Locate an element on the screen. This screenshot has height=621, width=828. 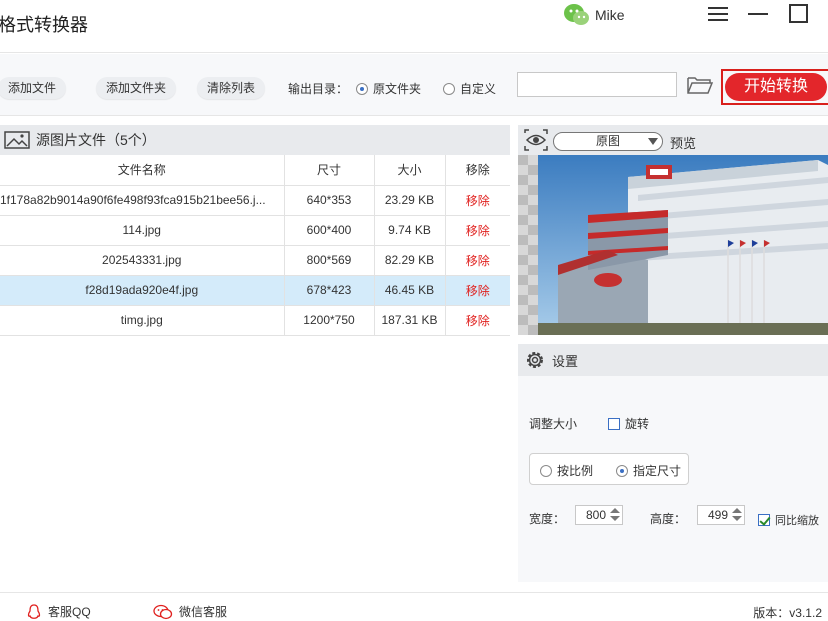
qq-support-link: 客服QQ is located at coordinates (58, 611).